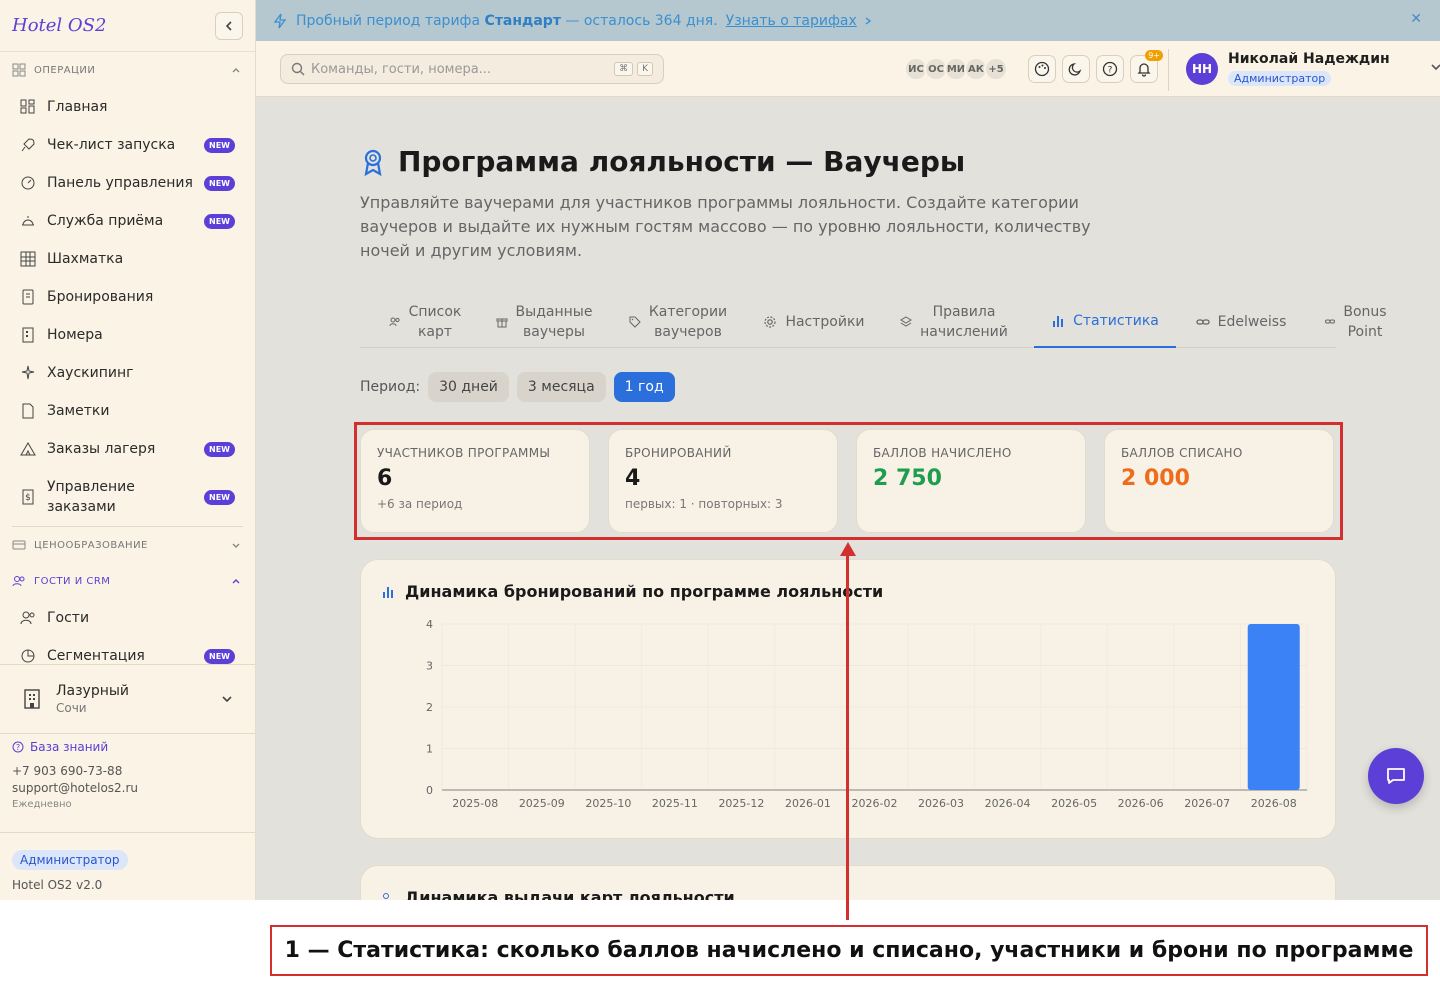 The width and height of the screenshot is (1440, 999). Describe the element at coordinates (127, 183) in the screenshot. I see `sidebar-item-op-2: Панель управления NEW` at that location.